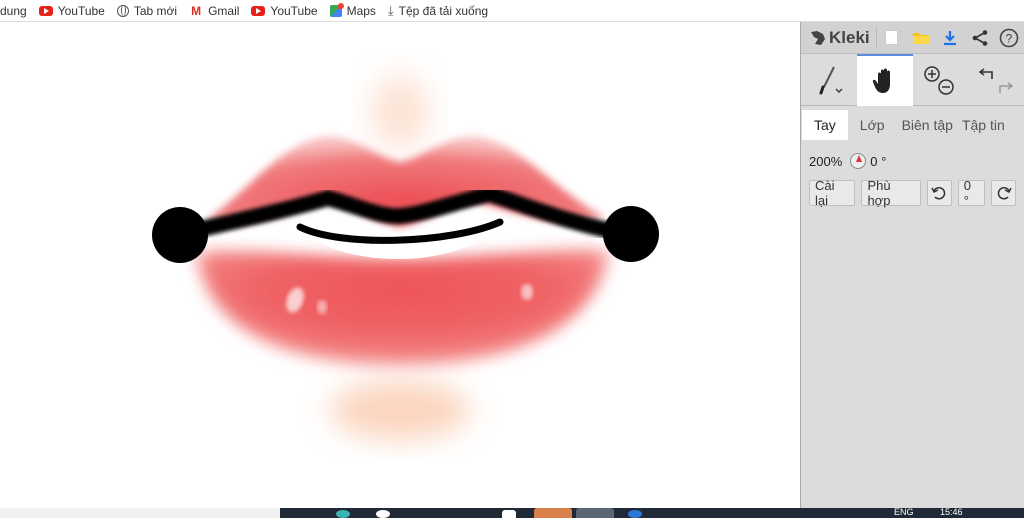 This screenshot has height=518, width=1024. Describe the element at coordinates (912, 177) in the screenshot. I see `hand-tool-options: 200% 0 ° Cài lại Phù hợp 0 °` at that location.